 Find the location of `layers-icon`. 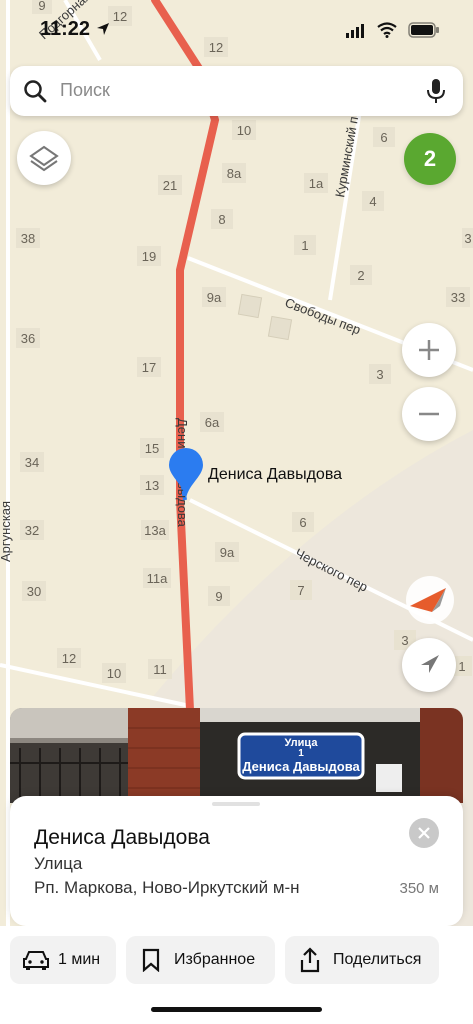

layers-icon is located at coordinates (44, 158).